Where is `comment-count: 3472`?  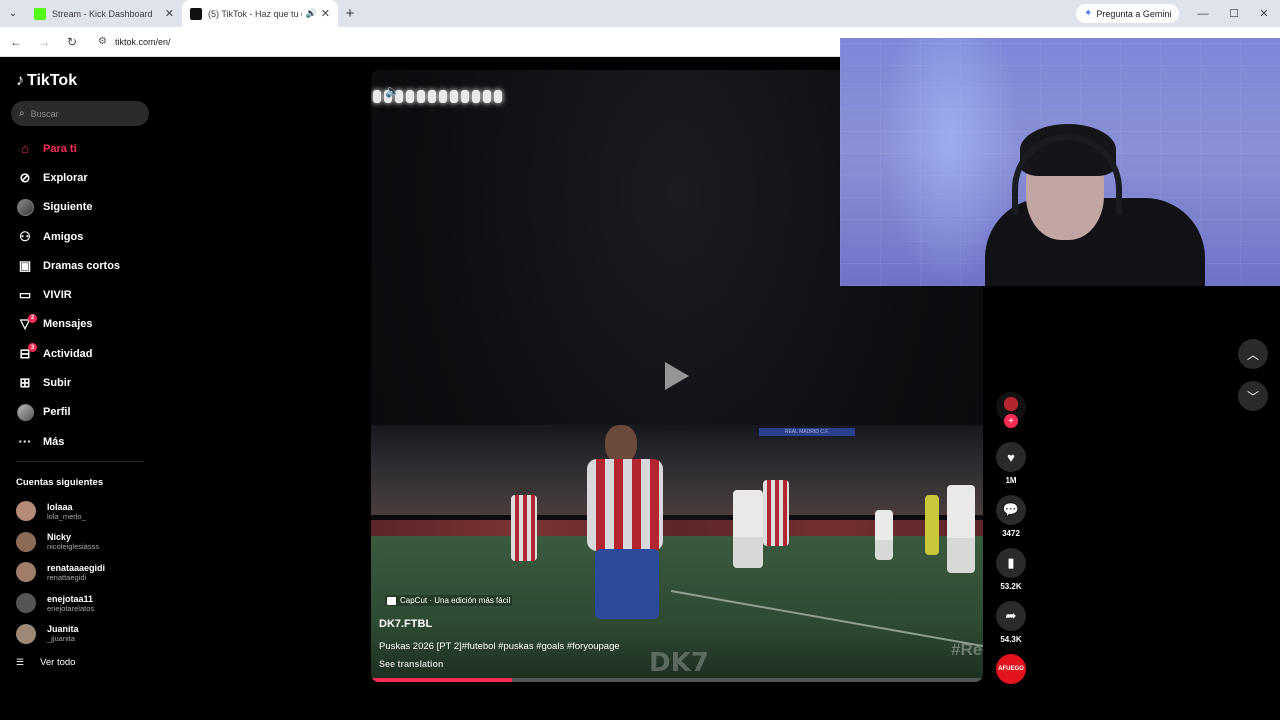 comment-count: 3472 is located at coordinates (1011, 533).